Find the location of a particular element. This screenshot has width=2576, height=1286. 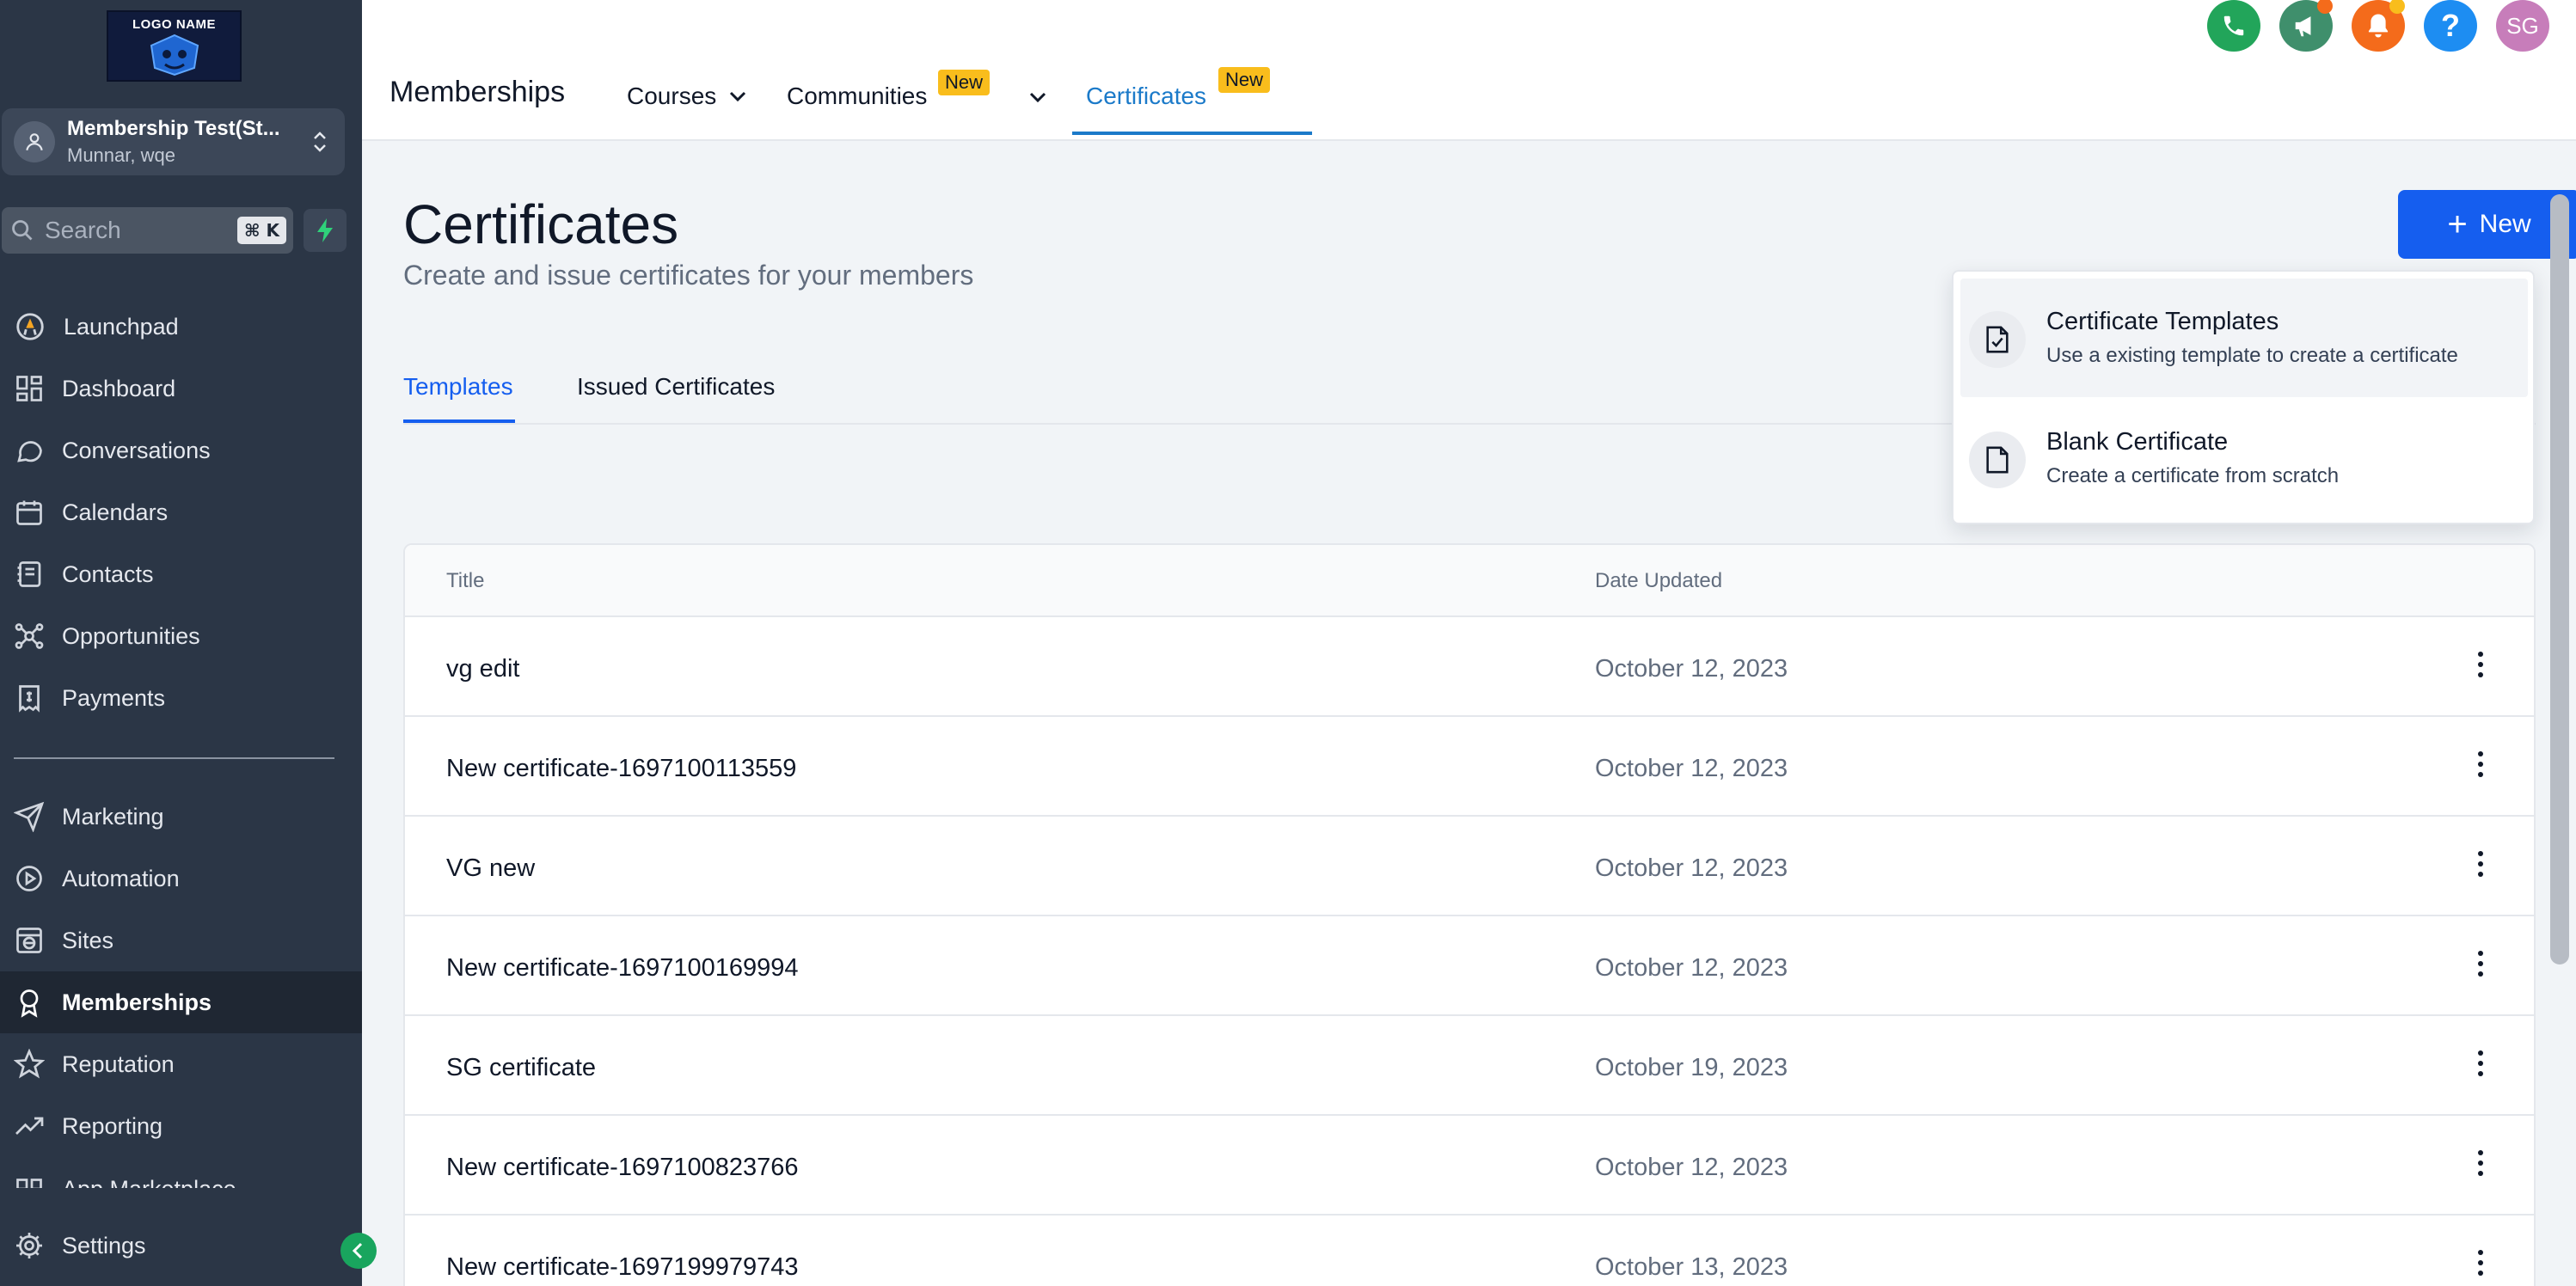

sidebar-item-label: Memberships is located at coordinates (137, 1002).